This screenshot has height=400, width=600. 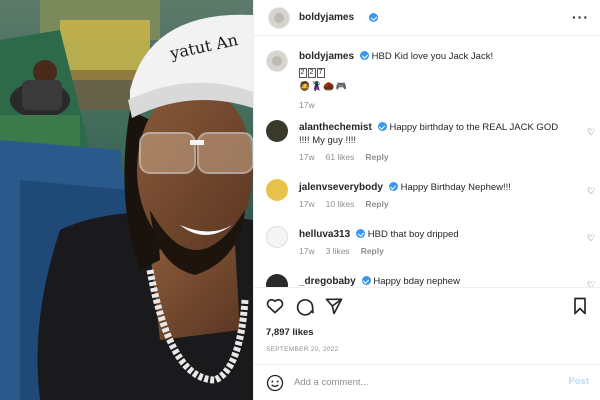 I want to click on post-author-username: boldyjames, so click(x=326, y=17).